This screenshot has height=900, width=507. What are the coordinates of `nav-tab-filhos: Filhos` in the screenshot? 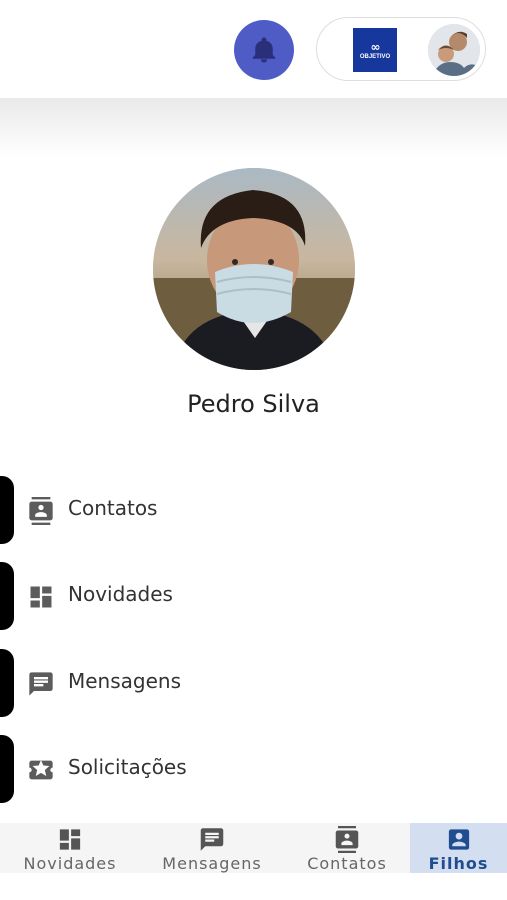 It's located at (458, 848).